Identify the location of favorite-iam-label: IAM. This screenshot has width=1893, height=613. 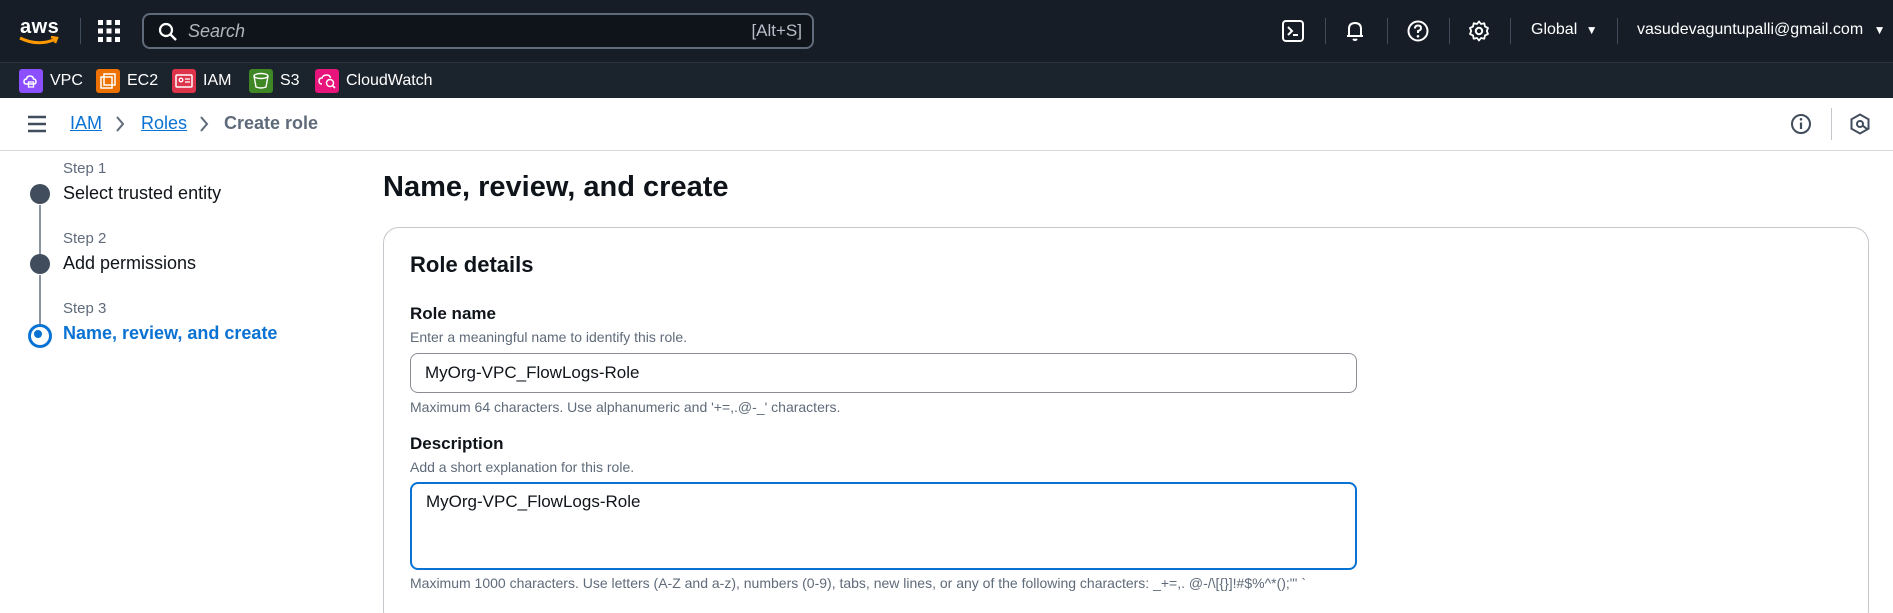
(217, 80).